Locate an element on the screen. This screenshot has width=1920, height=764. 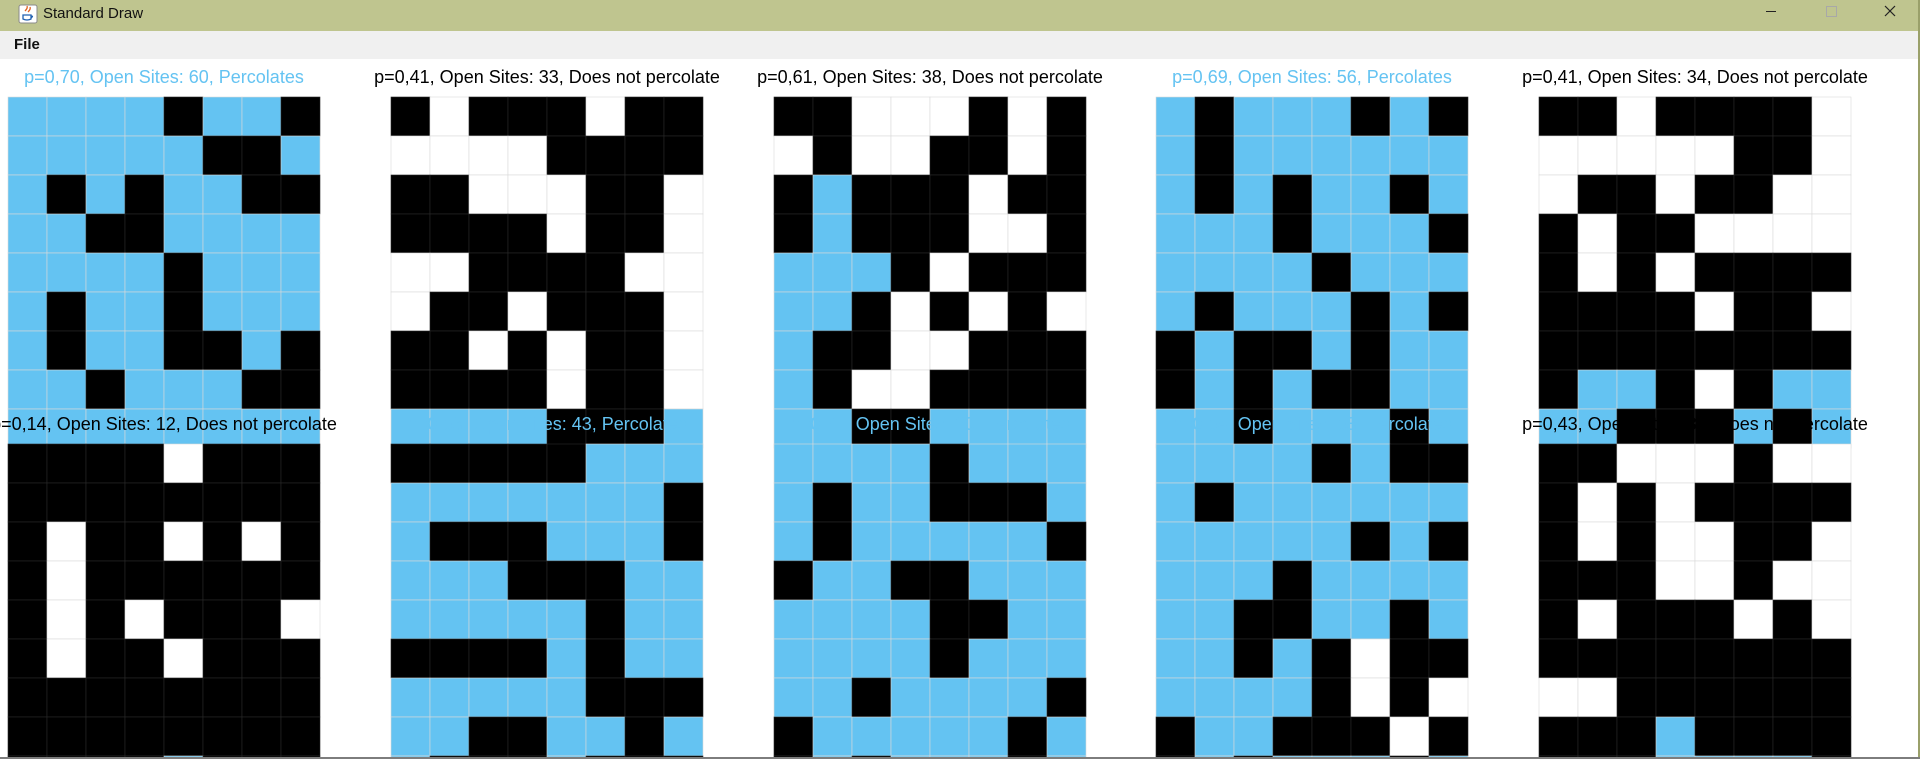
minimize-button is located at coordinates (1771, 15).